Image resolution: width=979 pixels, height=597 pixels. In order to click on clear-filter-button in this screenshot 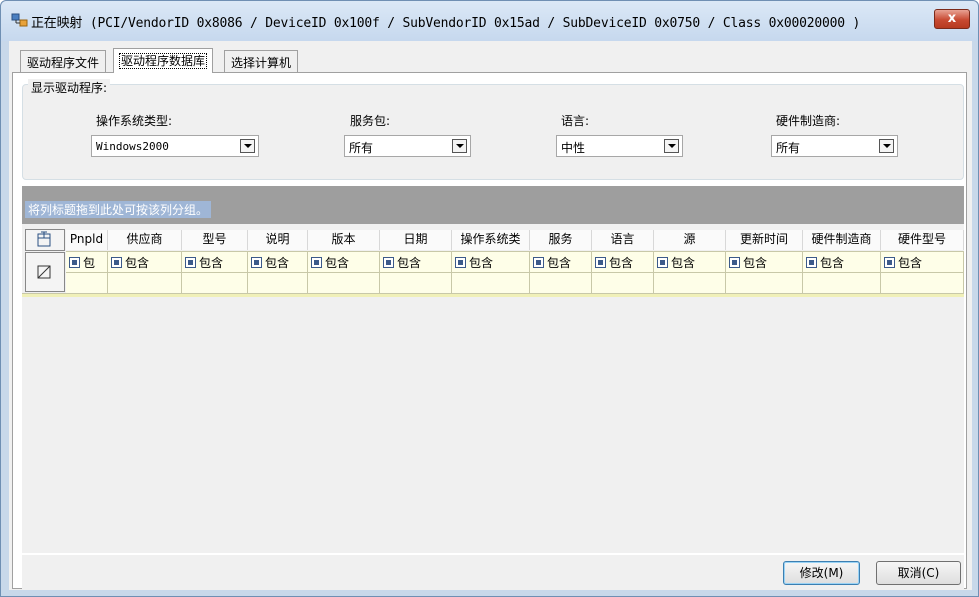, I will do `click(45, 272)`.